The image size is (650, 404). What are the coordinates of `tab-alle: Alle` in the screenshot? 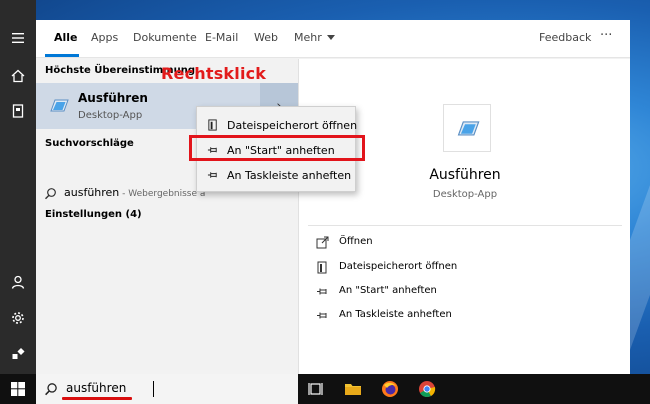 It's located at (66, 37).